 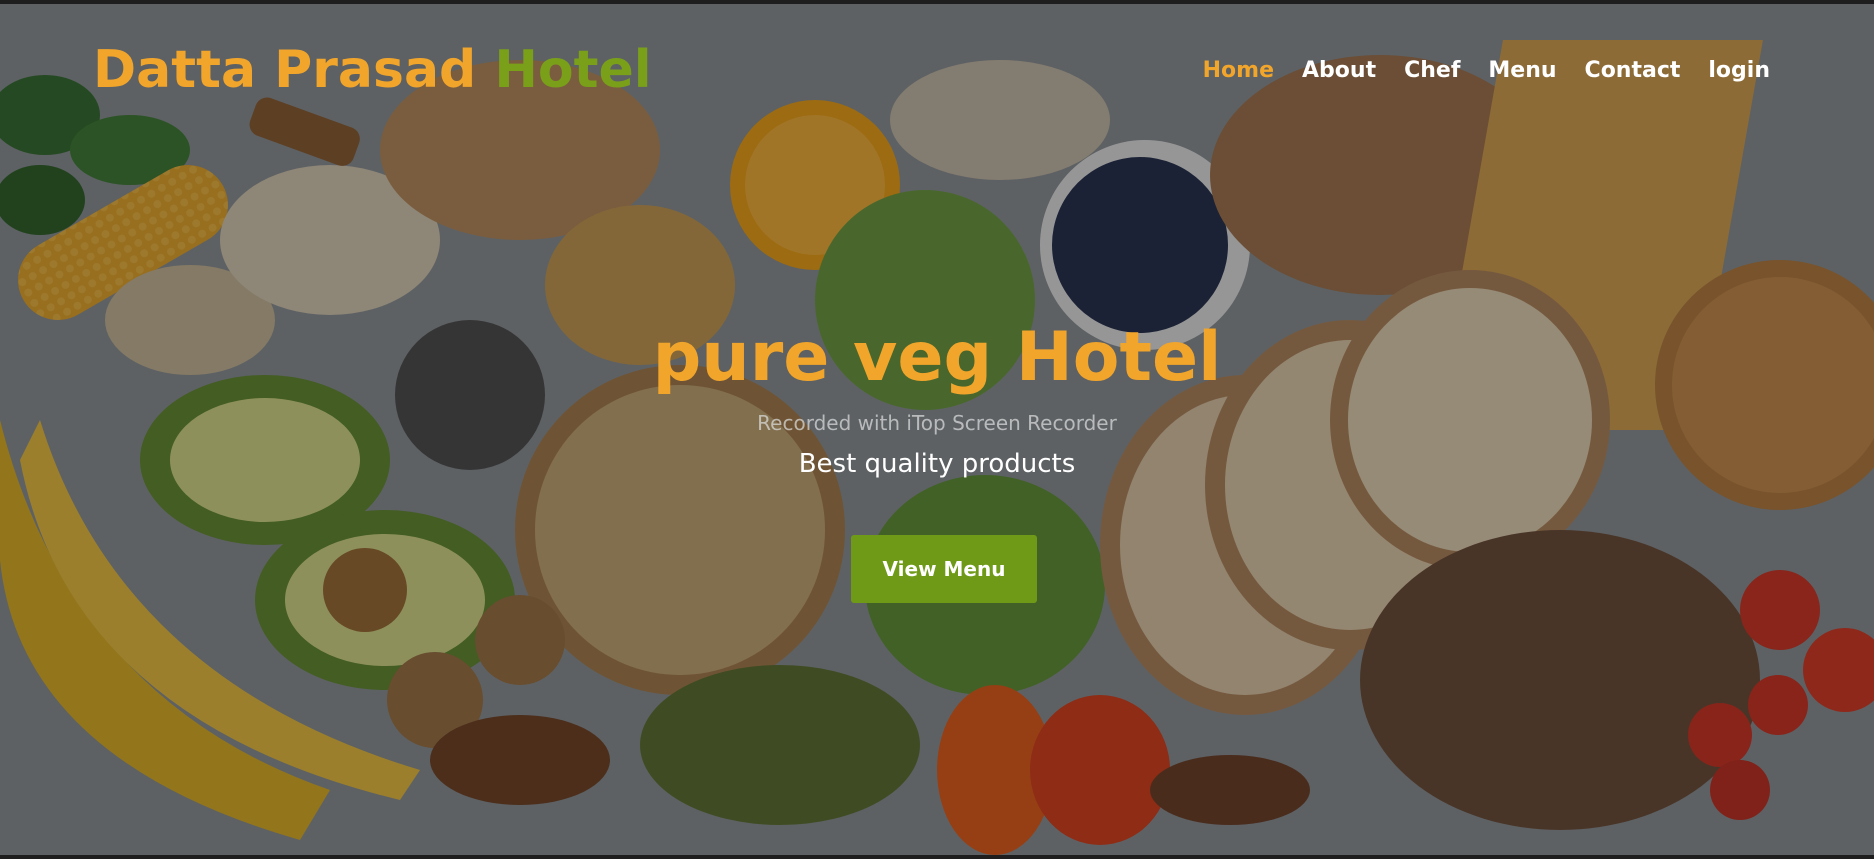 What do you see at coordinates (1739, 70) in the screenshot?
I see `nav-login-link: login` at bounding box center [1739, 70].